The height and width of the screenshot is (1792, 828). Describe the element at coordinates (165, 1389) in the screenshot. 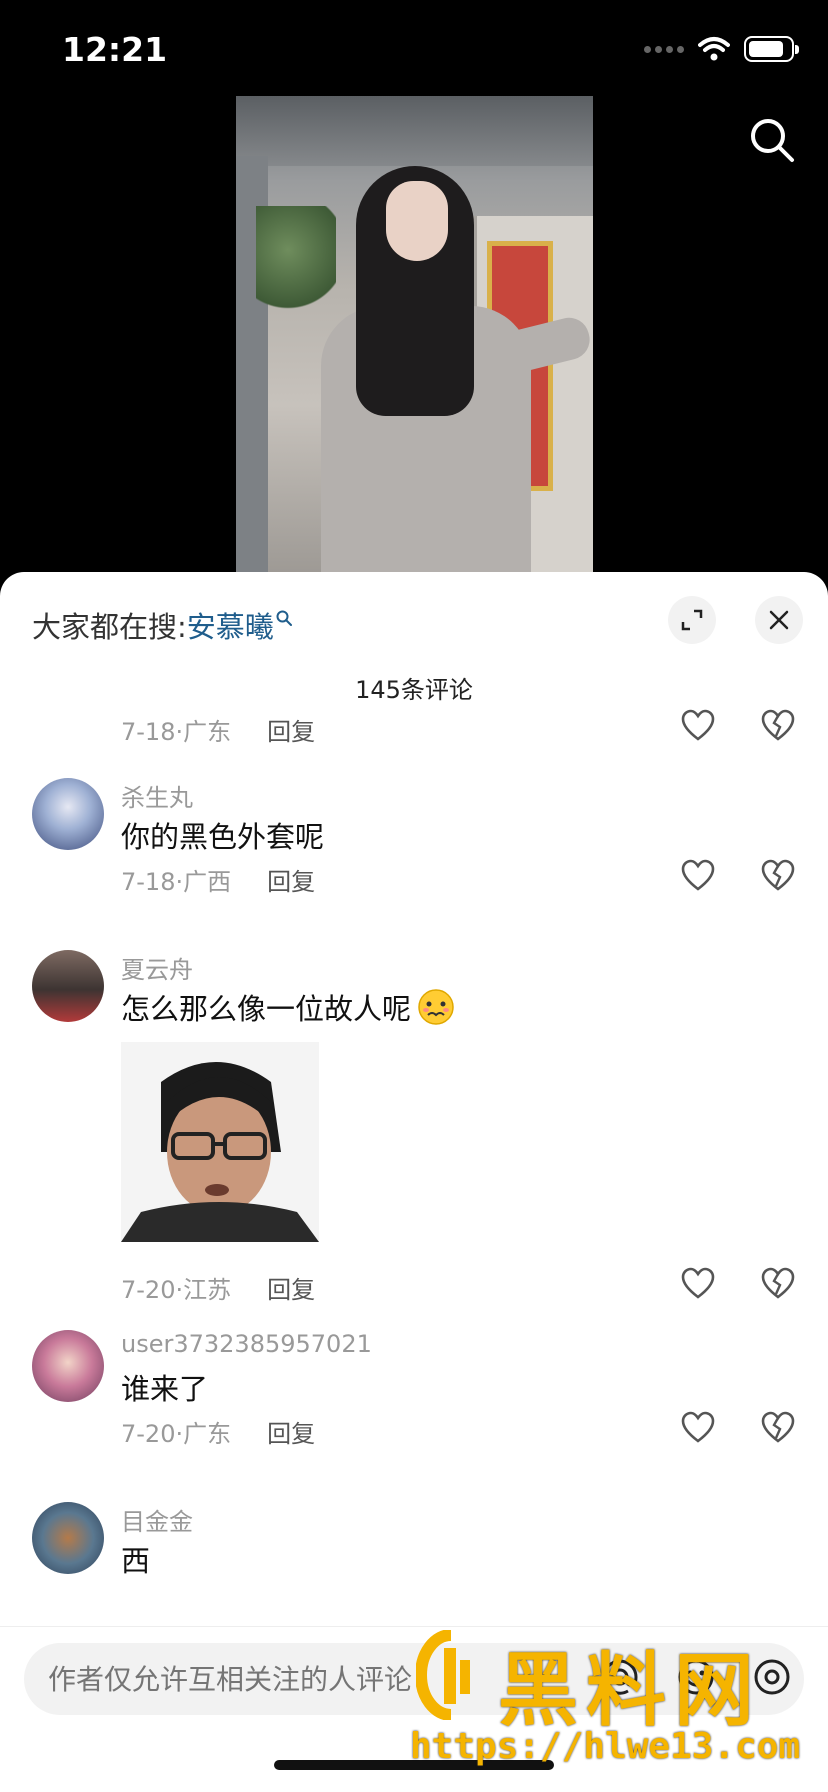

I see `comment-text: 谁来了` at that location.